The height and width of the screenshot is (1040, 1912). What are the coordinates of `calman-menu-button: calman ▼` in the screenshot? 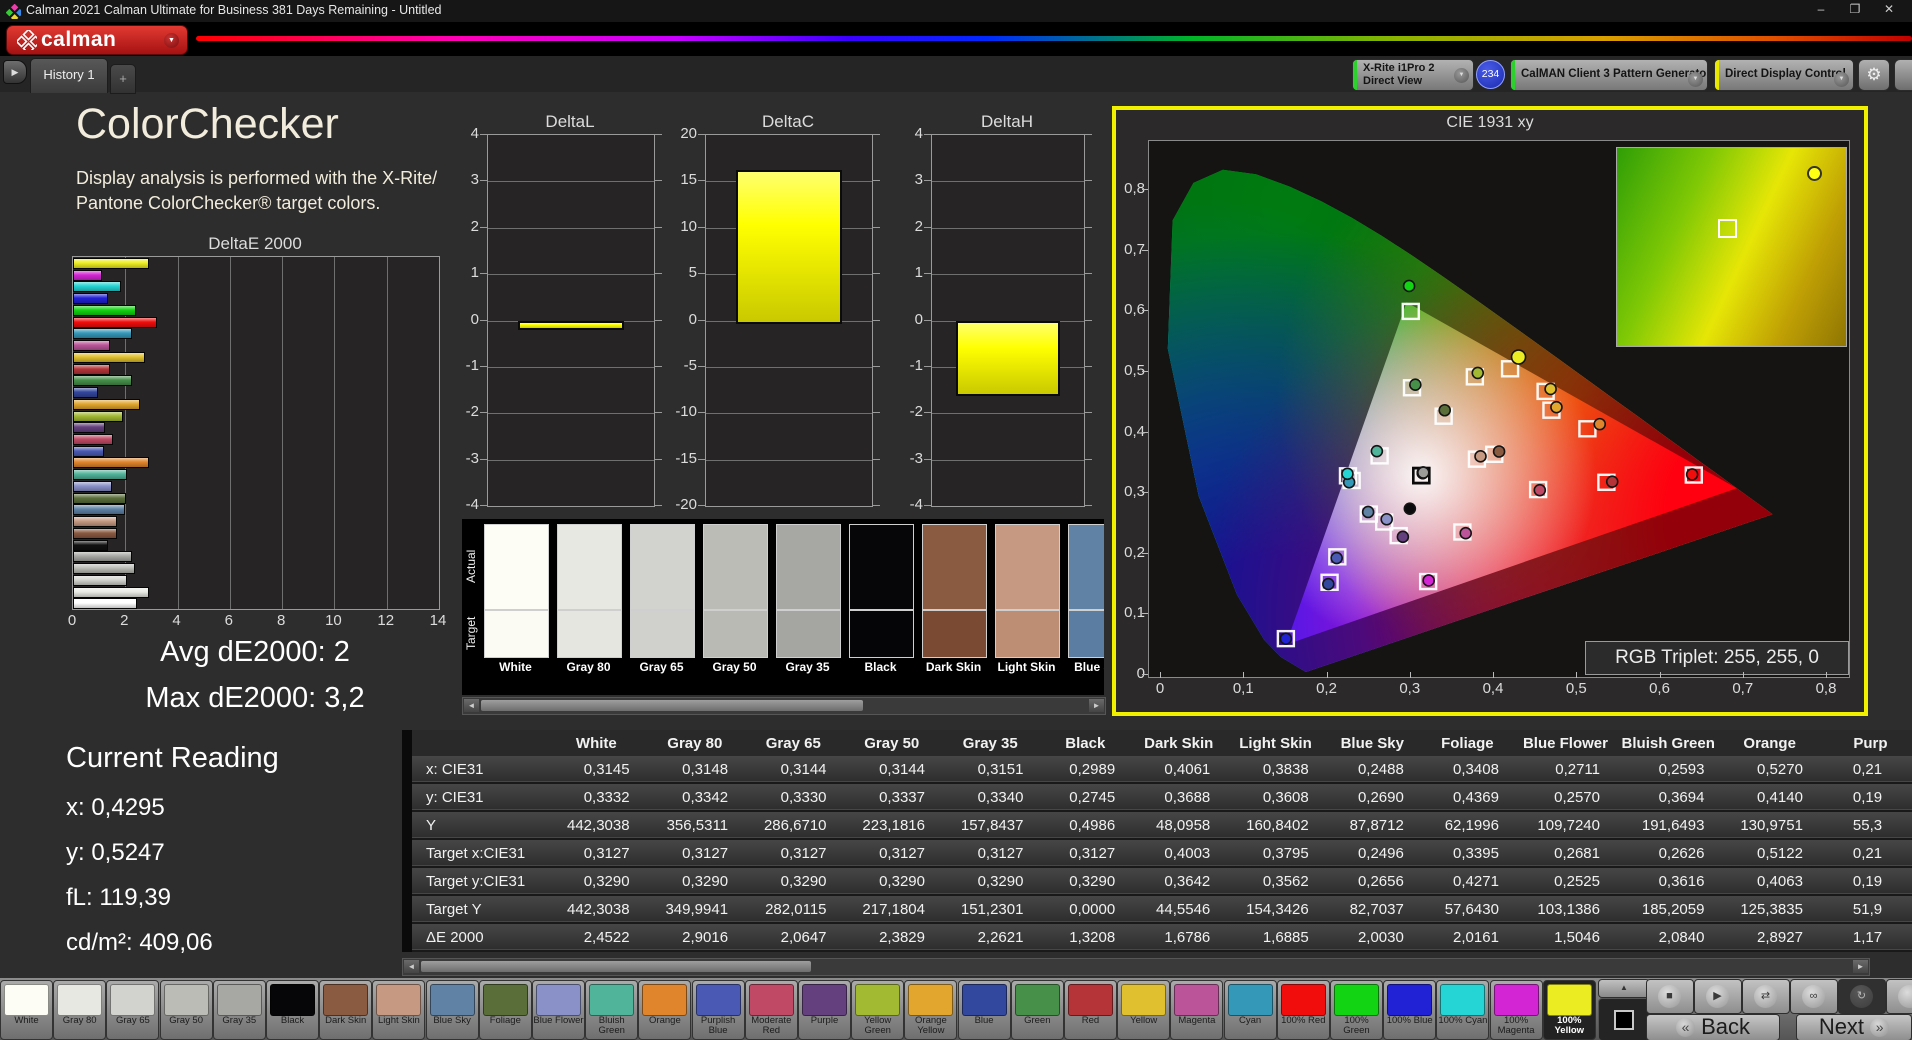 It's located at (97, 40).